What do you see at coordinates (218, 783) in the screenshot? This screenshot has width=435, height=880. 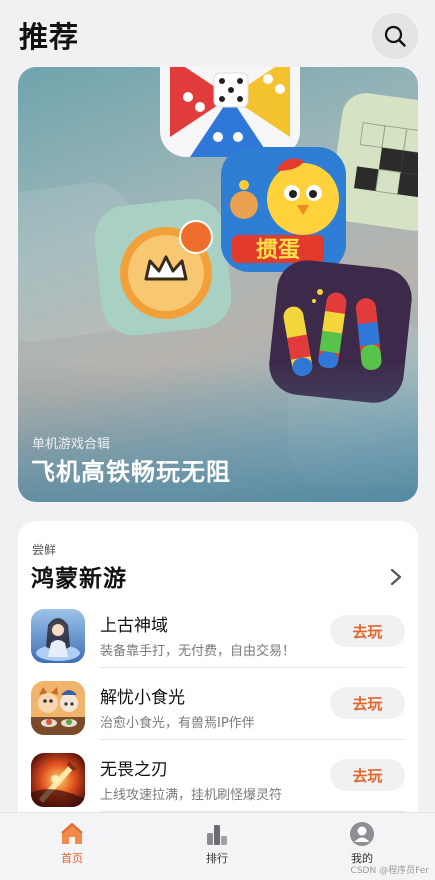 I see `game-list-item: 无畏之刃 上线攻速拉满，挂机刷怪爆灵符 去玩` at bounding box center [218, 783].